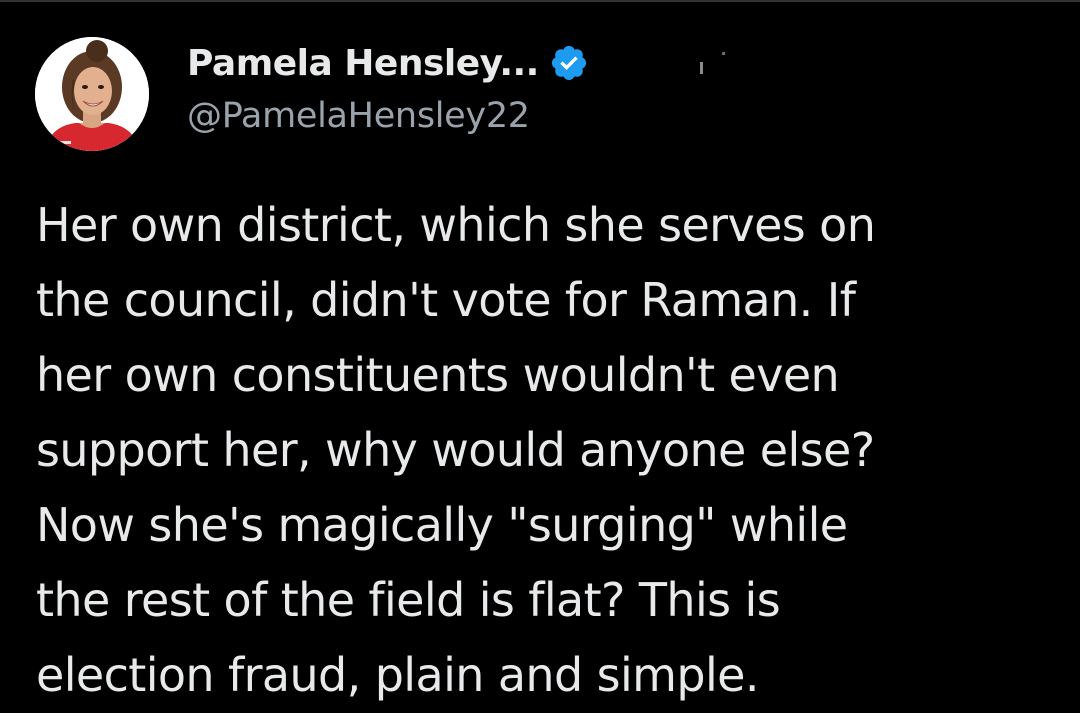 The height and width of the screenshot is (713, 1080). Describe the element at coordinates (438, 375) in the screenshot. I see `tweet-text-line: her own constituents wouldn't even` at that location.